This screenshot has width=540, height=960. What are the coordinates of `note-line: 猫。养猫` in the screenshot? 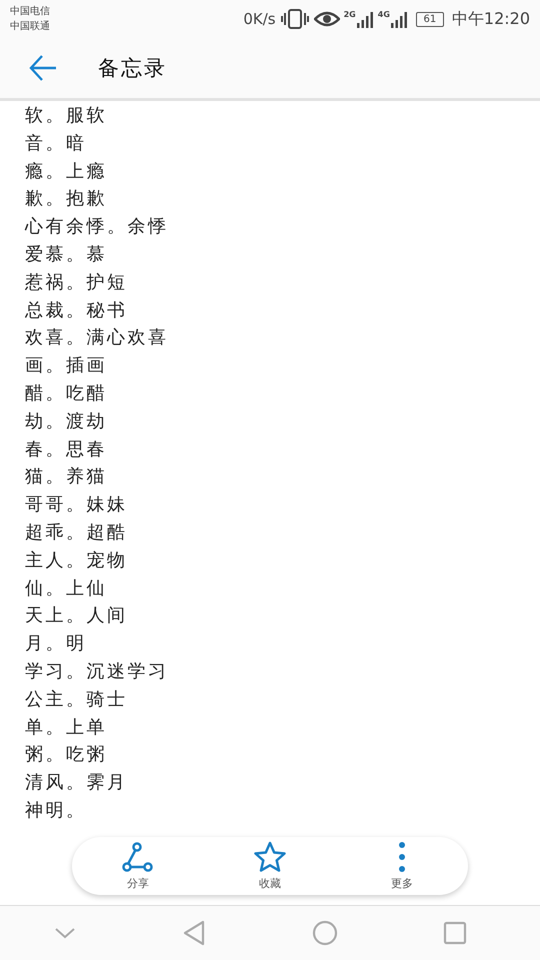 It's located at (66, 477).